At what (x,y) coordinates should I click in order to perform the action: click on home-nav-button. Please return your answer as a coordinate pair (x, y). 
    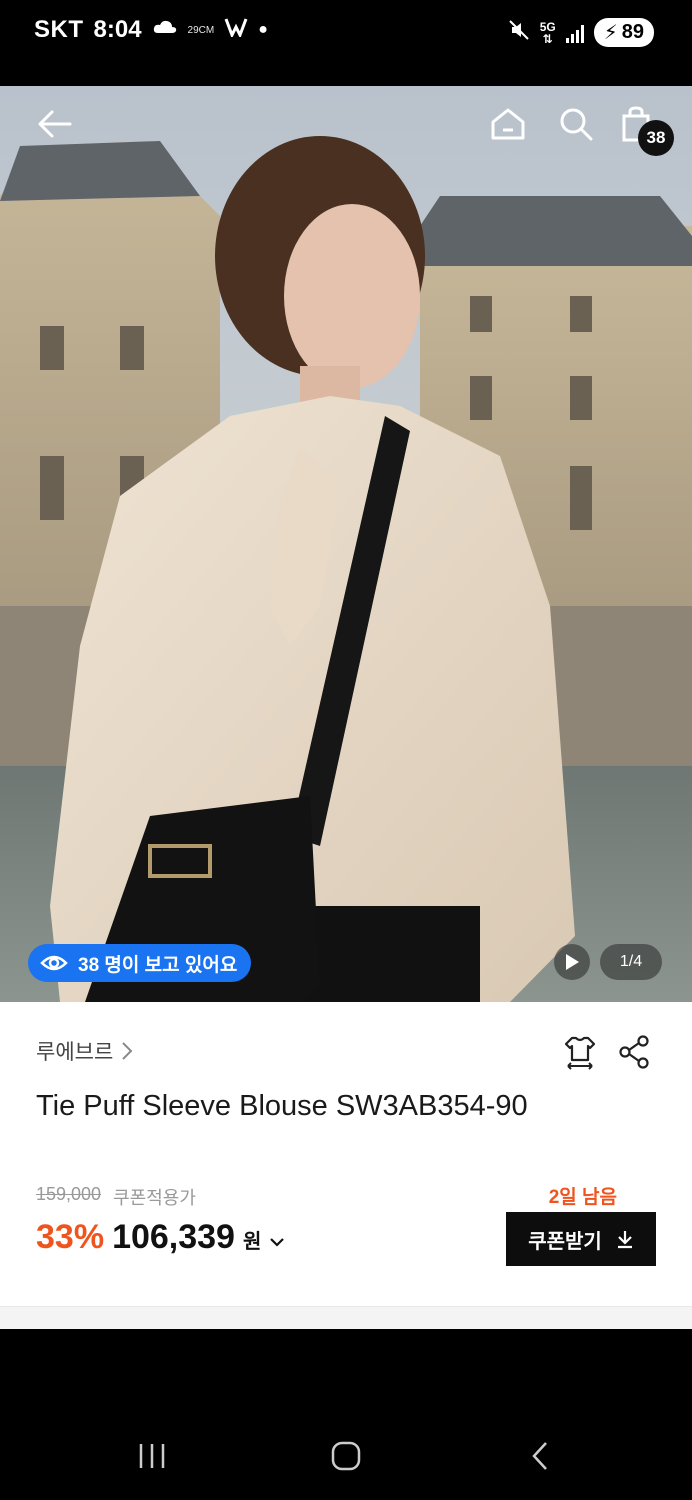
    Looking at the image, I should click on (346, 1456).